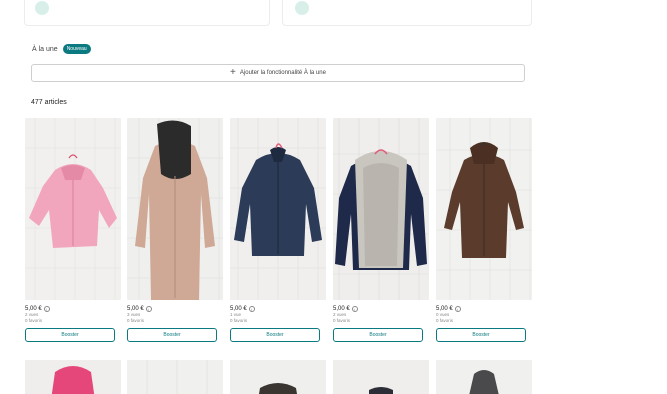 Image resolution: width=667 pixels, height=394 pixels. Describe the element at coordinates (233, 72) in the screenshot. I see `plus-icon: +` at that location.